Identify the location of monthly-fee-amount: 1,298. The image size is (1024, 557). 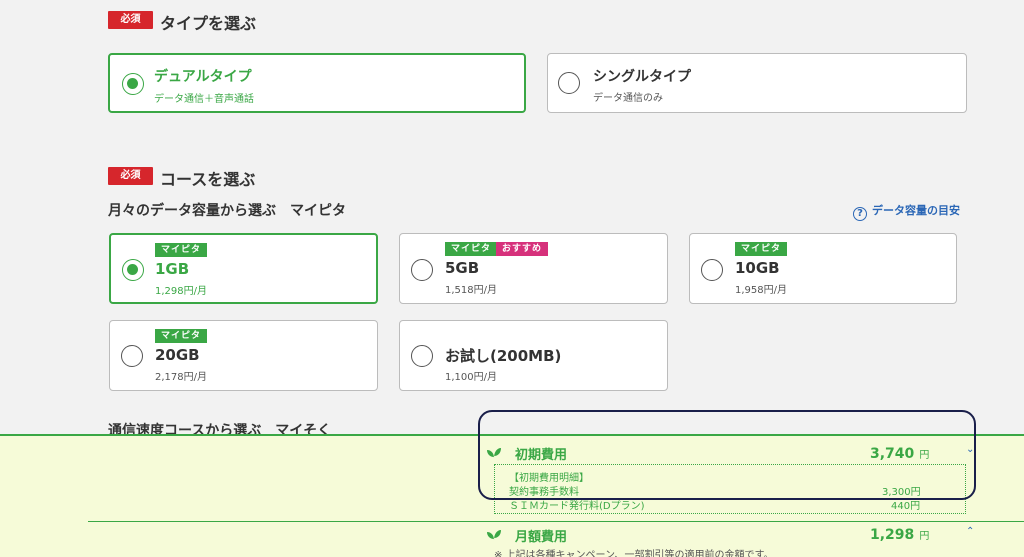
(892, 535).